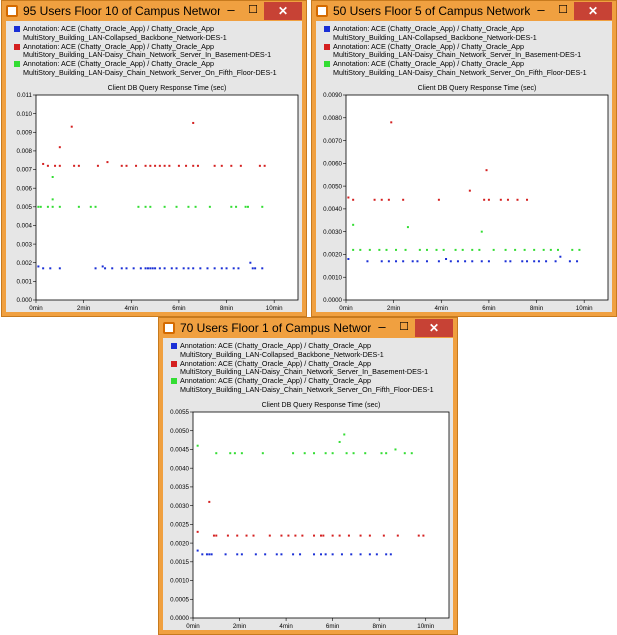 The width and height of the screenshot is (617, 635). I want to click on y-tick-label: 0.008, so click(25, 151).